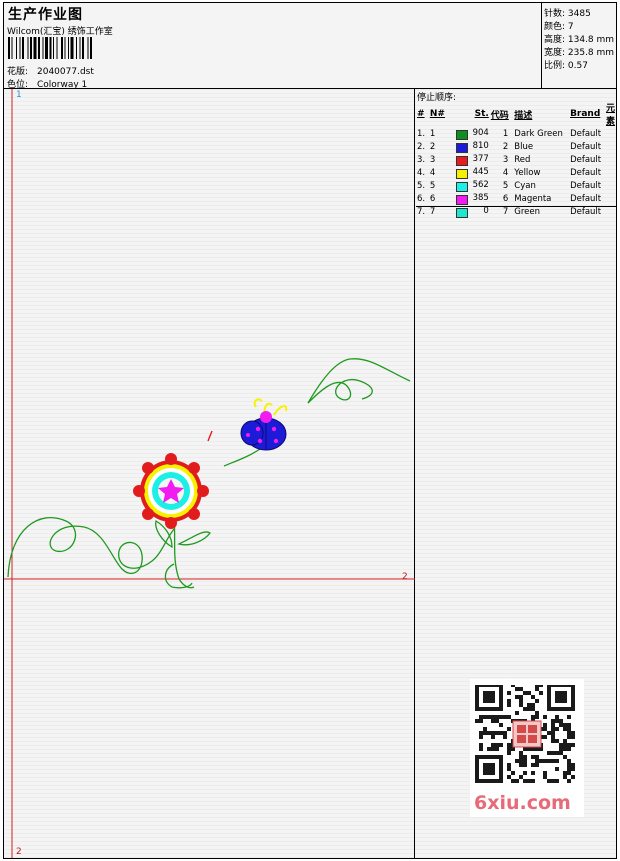  What do you see at coordinates (472, 211) in the screenshot?
I see `row-stitches-cell: 0` at bounding box center [472, 211].